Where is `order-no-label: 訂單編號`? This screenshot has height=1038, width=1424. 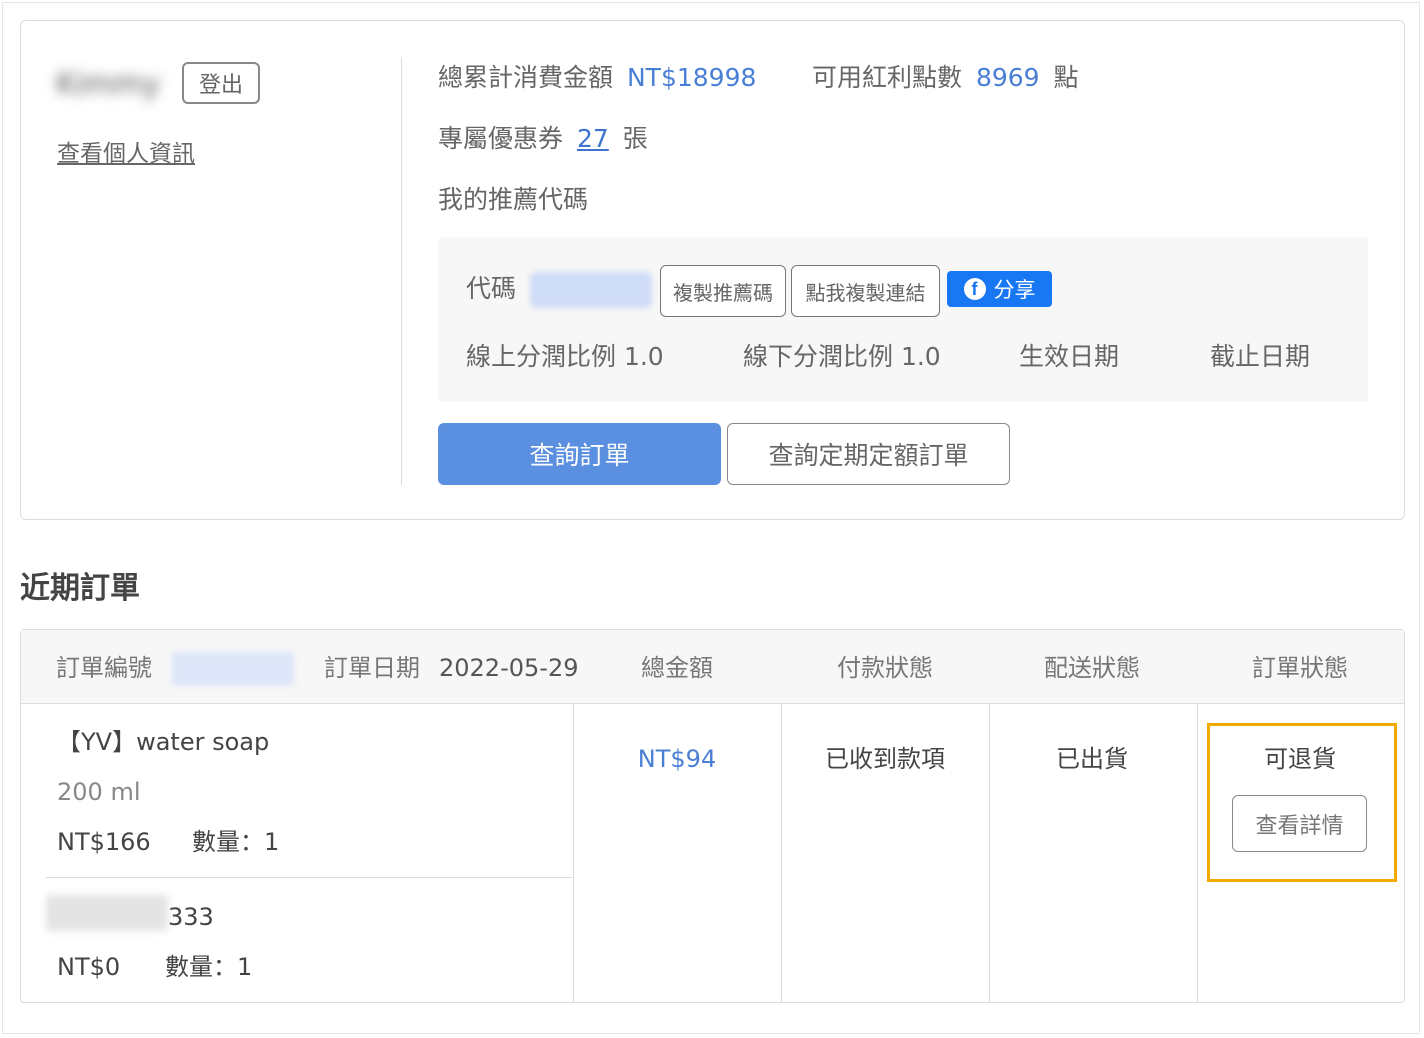 order-no-label: 訂單編號 is located at coordinates (104, 668).